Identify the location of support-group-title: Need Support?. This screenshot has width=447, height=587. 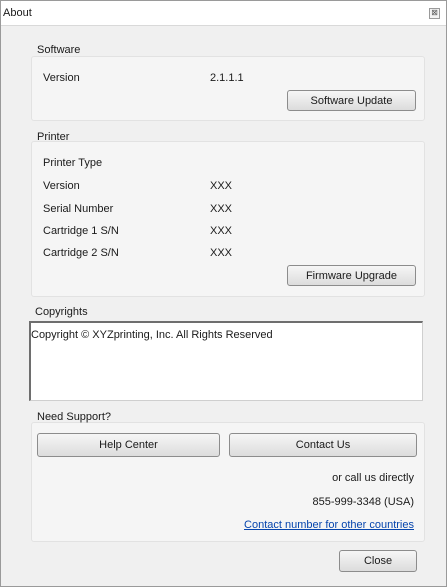
(74, 417).